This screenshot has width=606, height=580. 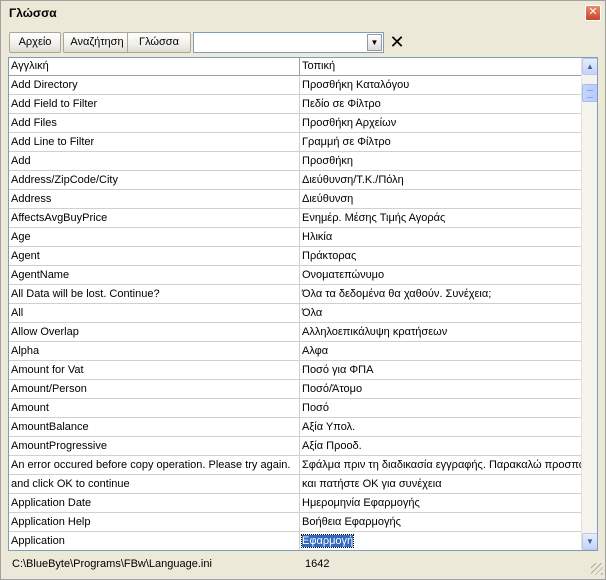 I want to click on english-cell: Allow Overlap, so click(x=154, y=332).